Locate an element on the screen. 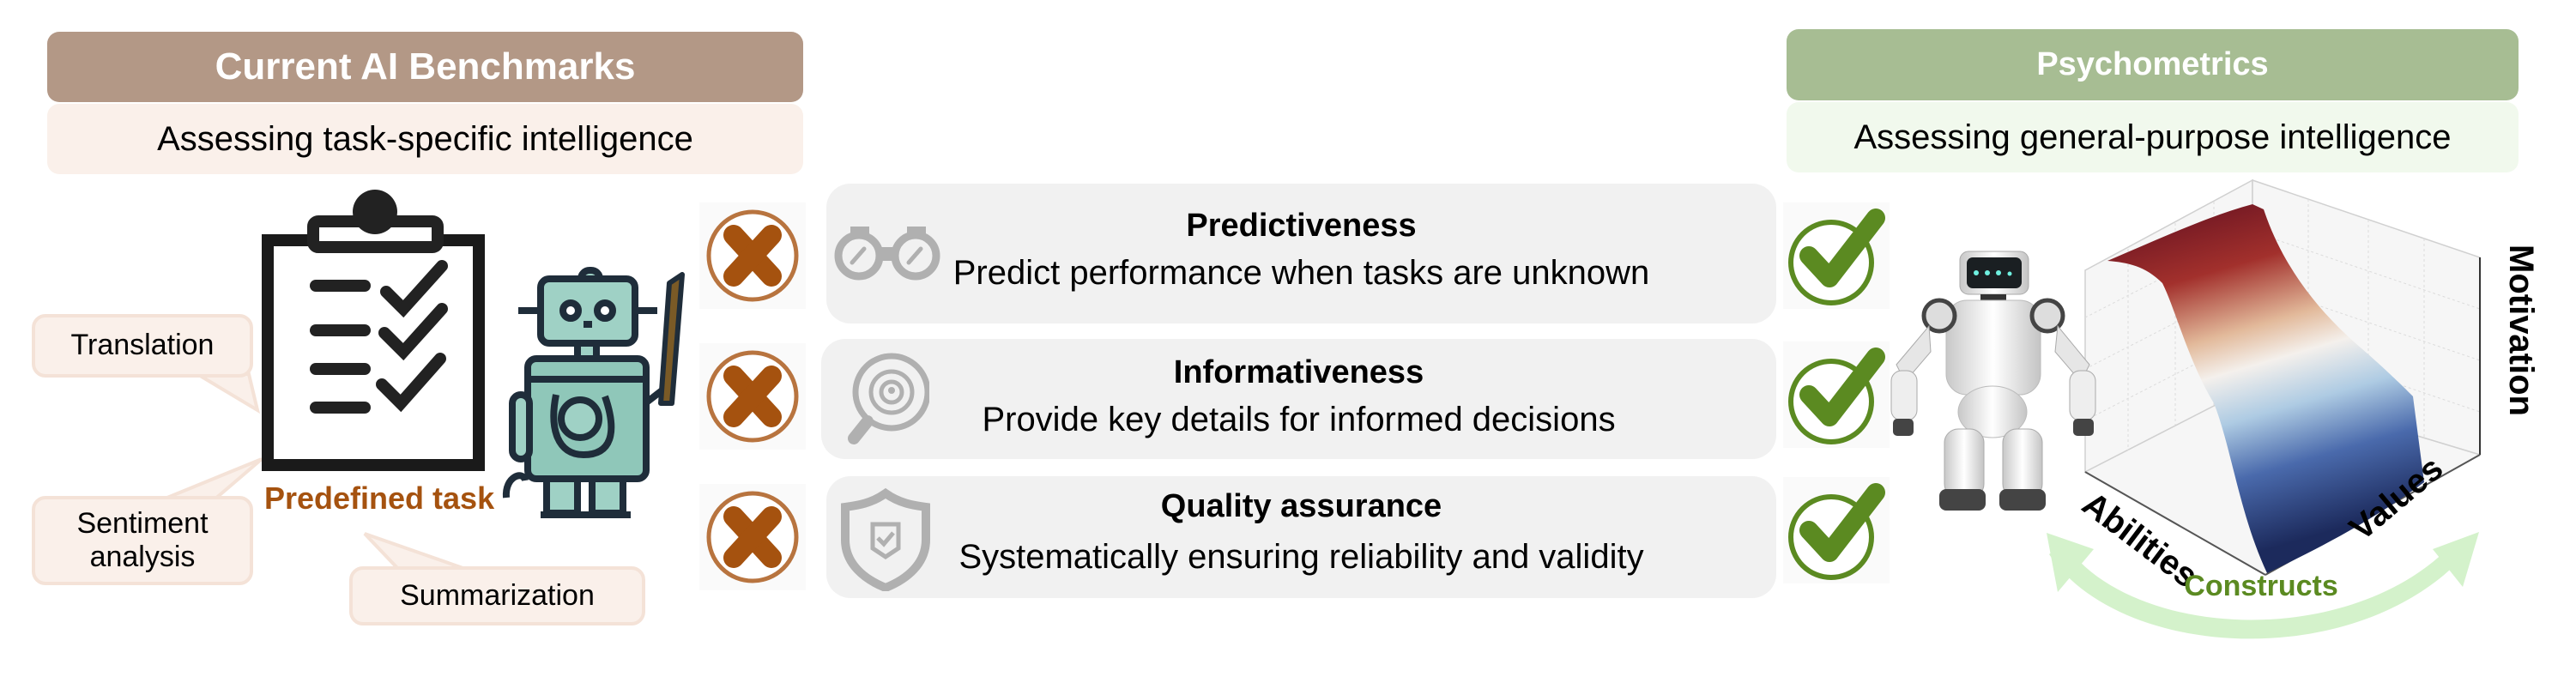 This screenshot has width=2576, height=695. psychometrics-title: Psychometrics is located at coordinates (2152, 64).